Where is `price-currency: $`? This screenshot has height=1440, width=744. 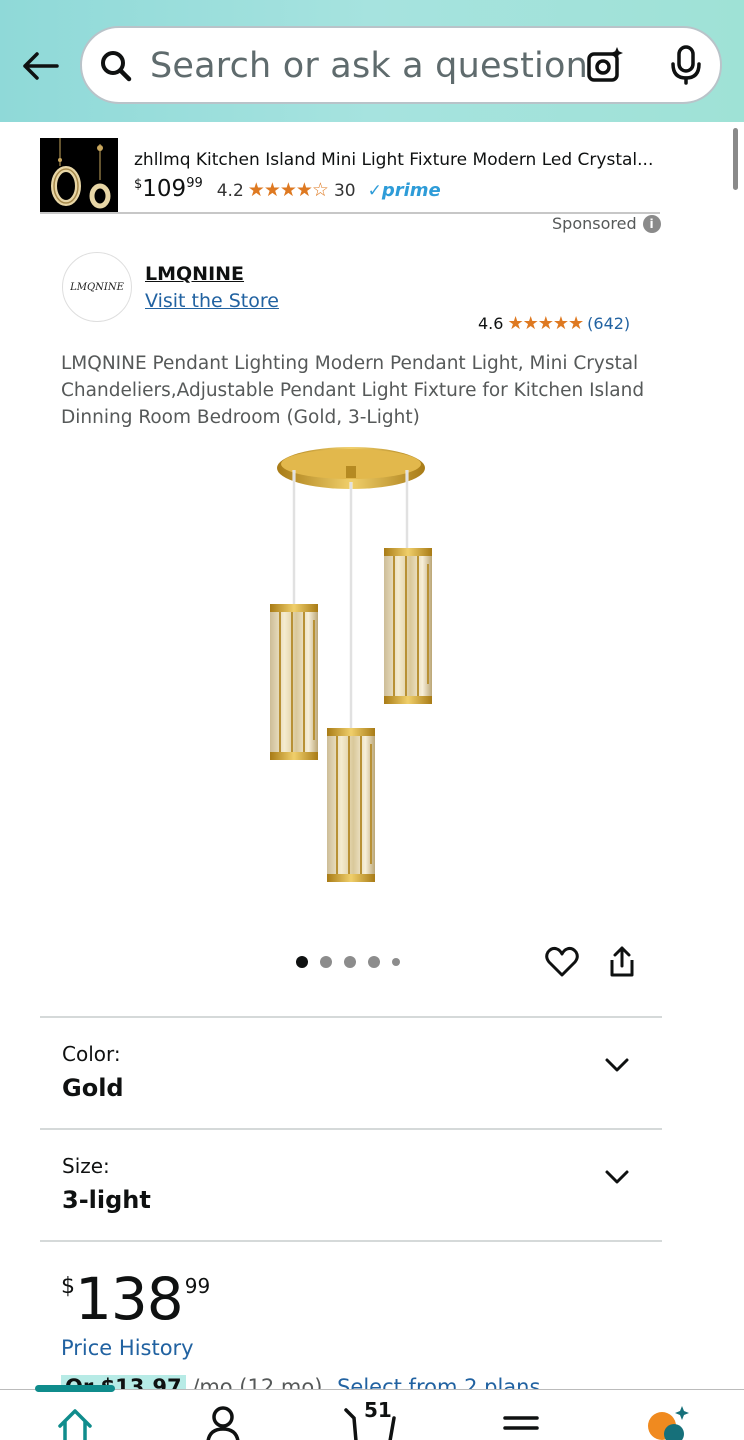
price-currency: $ is located at coordinates (68, 1286).